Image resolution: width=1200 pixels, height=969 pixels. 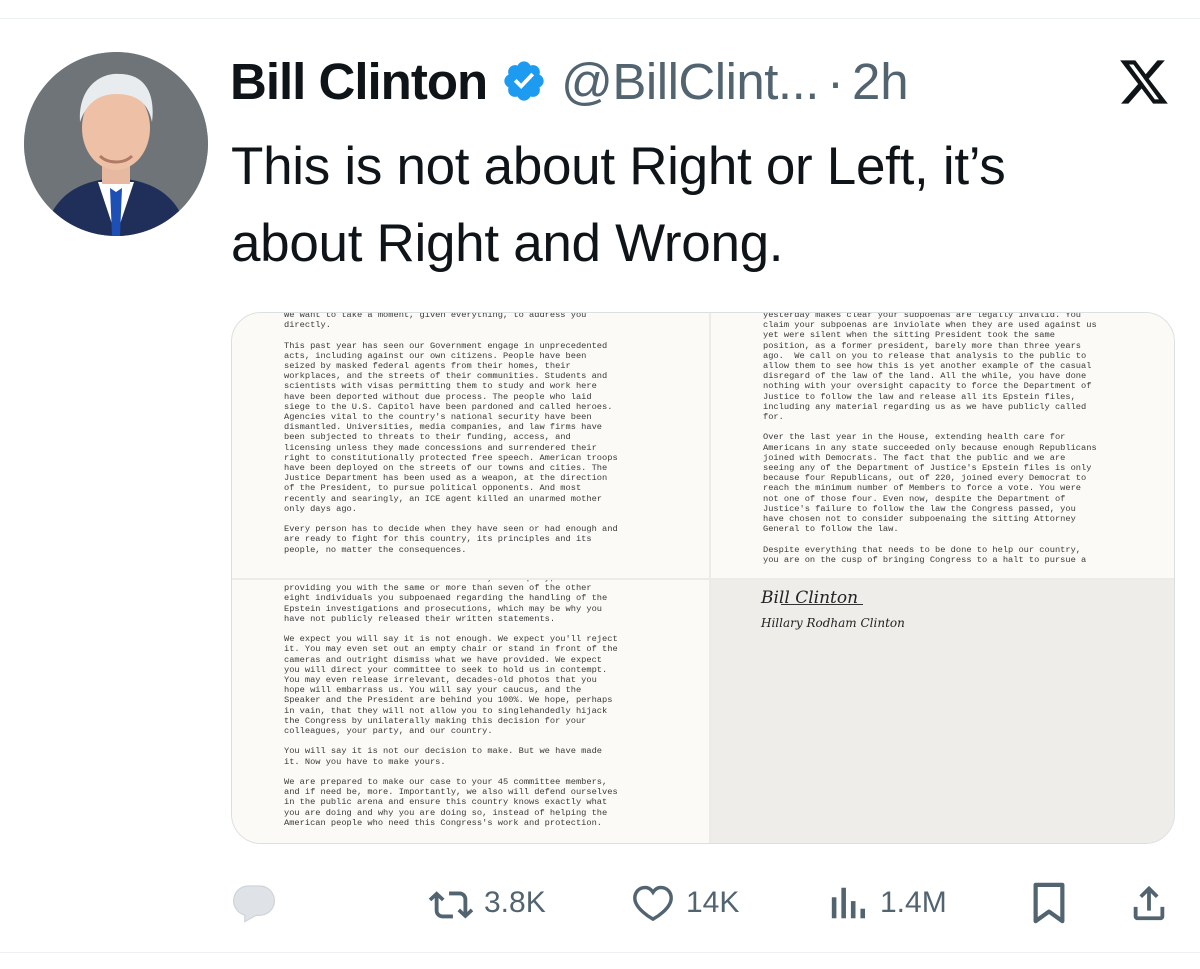 I want to click on bookmark-button, so click(x=1049, y=903).